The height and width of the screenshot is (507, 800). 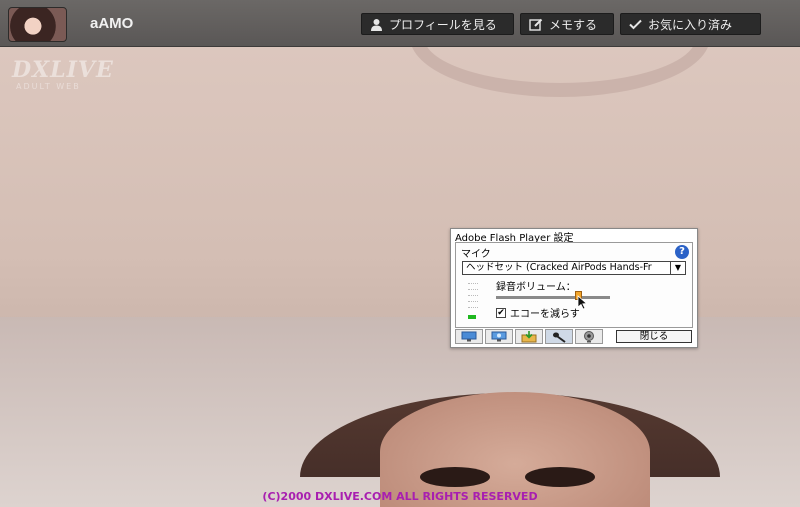 What do you see at coordinates (501, 312) in the screenshot?
I see `echo-checkbox: ✔` at bounding box center [501, 312].